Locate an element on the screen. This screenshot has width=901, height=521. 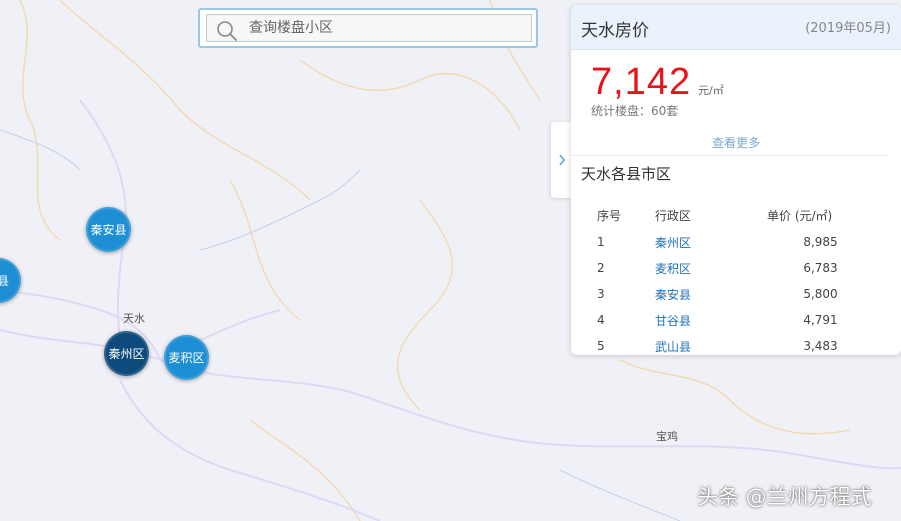
search-box is located at coordinates (368, 28).